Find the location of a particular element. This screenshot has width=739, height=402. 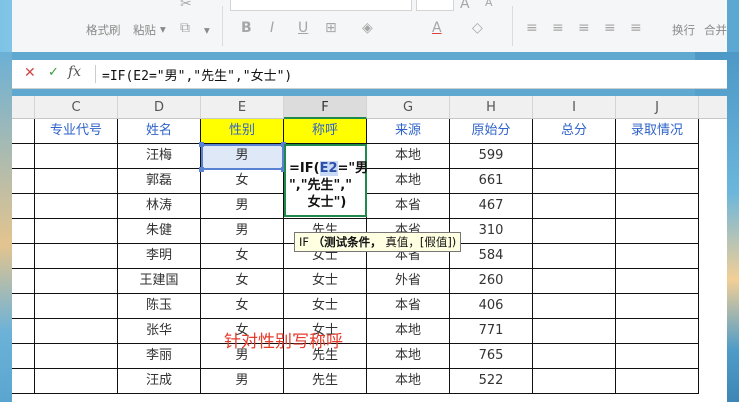

fill-color-icon: ◈ is located at coordinates (367, 28).